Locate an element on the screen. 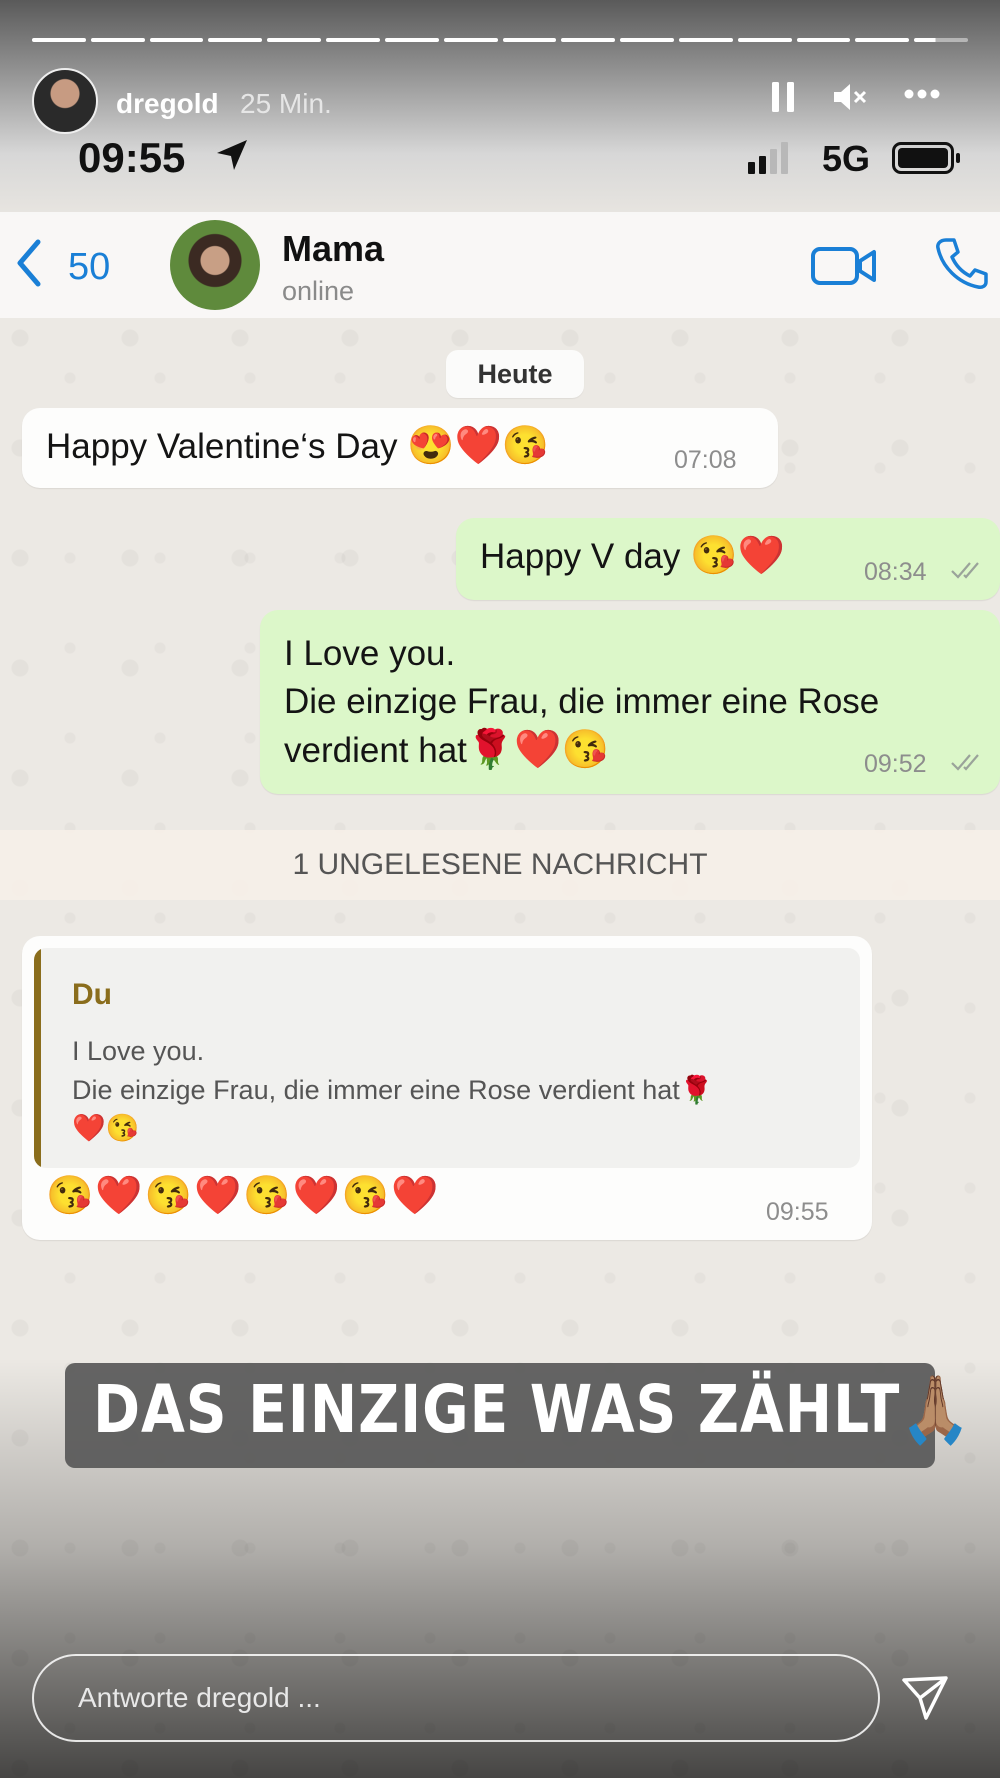 The height and width of the screenshot is (1778, 1000). story-user-avatar is located at coordinates (65, 101).